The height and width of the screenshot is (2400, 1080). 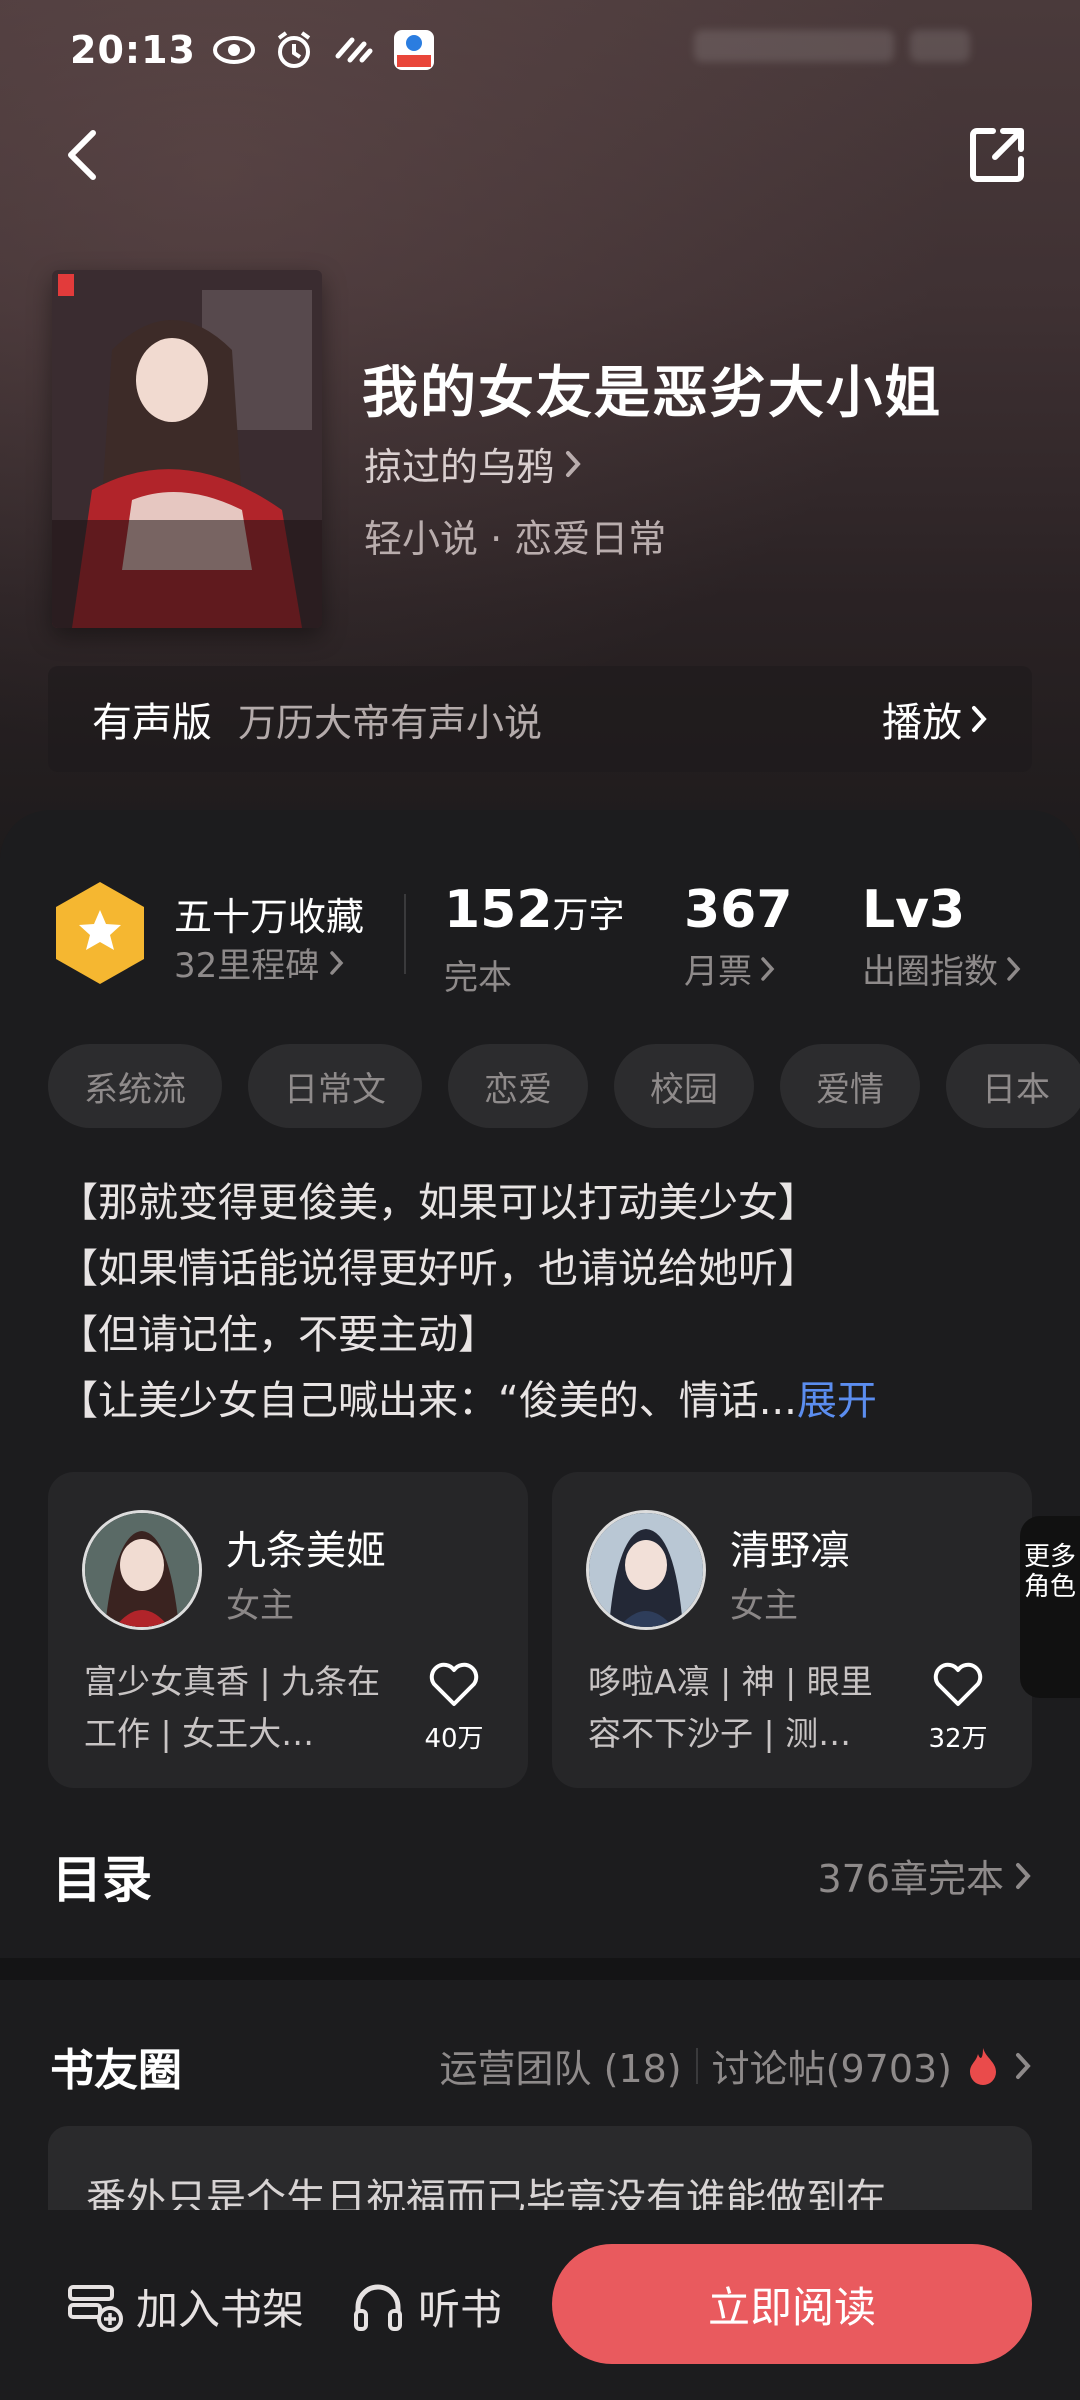 What do you see at coordinates (790, 1551) in the screenshot?
I see `character-name: 清野凛` at bounding box center [790, 1551].